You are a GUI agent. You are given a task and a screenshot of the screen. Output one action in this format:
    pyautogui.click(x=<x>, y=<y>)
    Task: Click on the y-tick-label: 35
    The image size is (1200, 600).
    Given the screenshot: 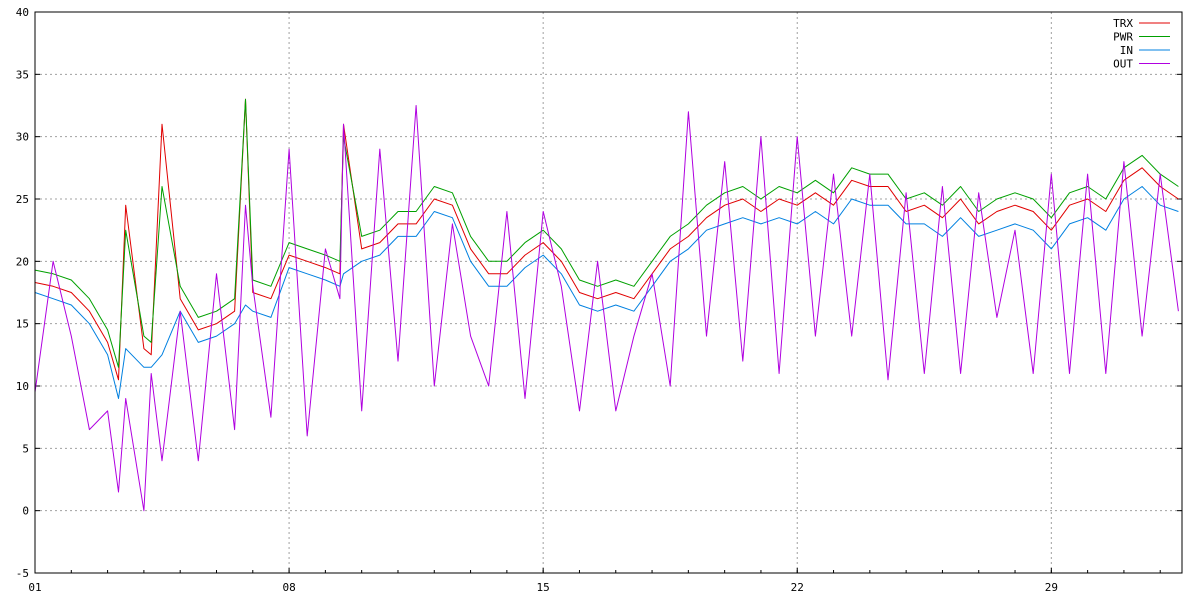 What is the action you would take?
    pyautogui.click(x=22, y=74)
    